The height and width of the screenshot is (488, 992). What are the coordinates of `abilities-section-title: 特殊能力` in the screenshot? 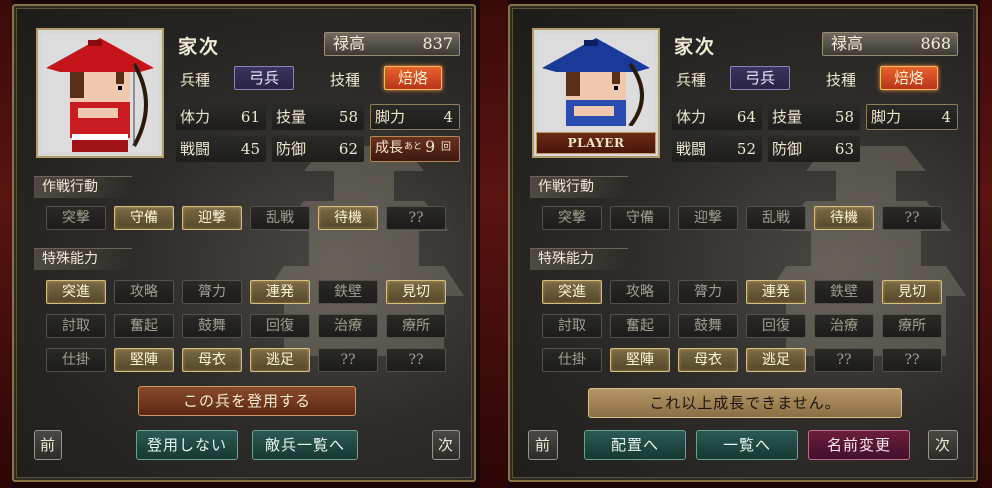 It's located at (83, 259).